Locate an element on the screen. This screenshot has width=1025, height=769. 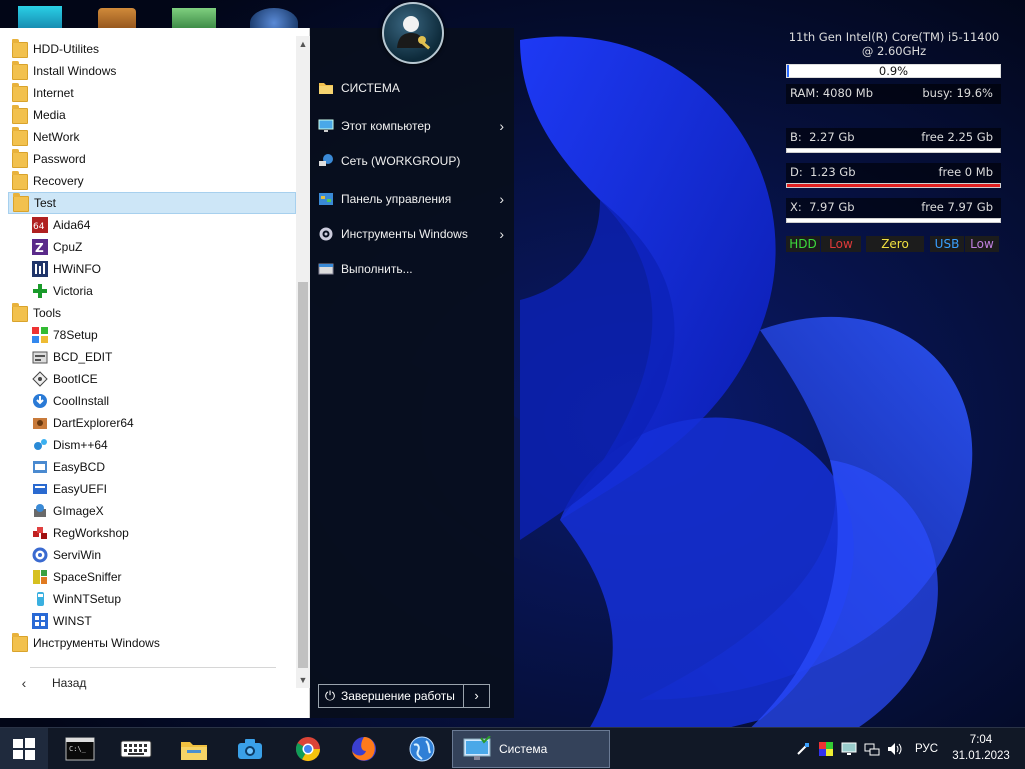
taskbar-cmd-button: C:\_ is located at coordinates (80, 748).